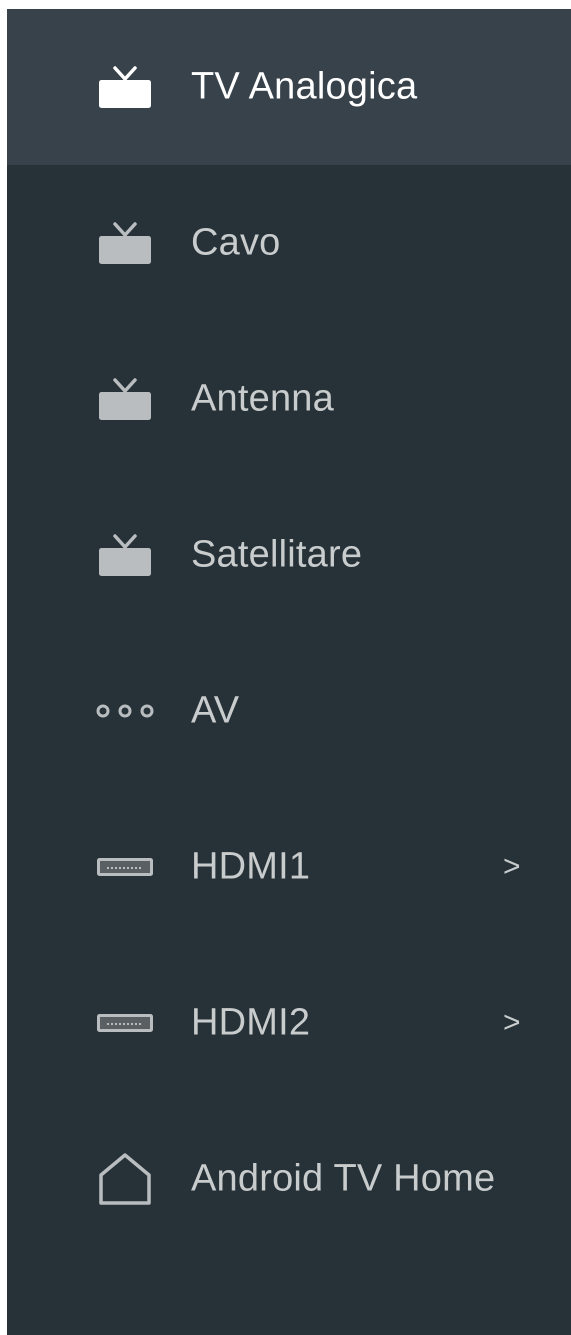 Image resolution: width=571 pixels, height=1335 pixels. I want to click on menu-item-android-tv-home: Android TV Home, so click(289, 1179).